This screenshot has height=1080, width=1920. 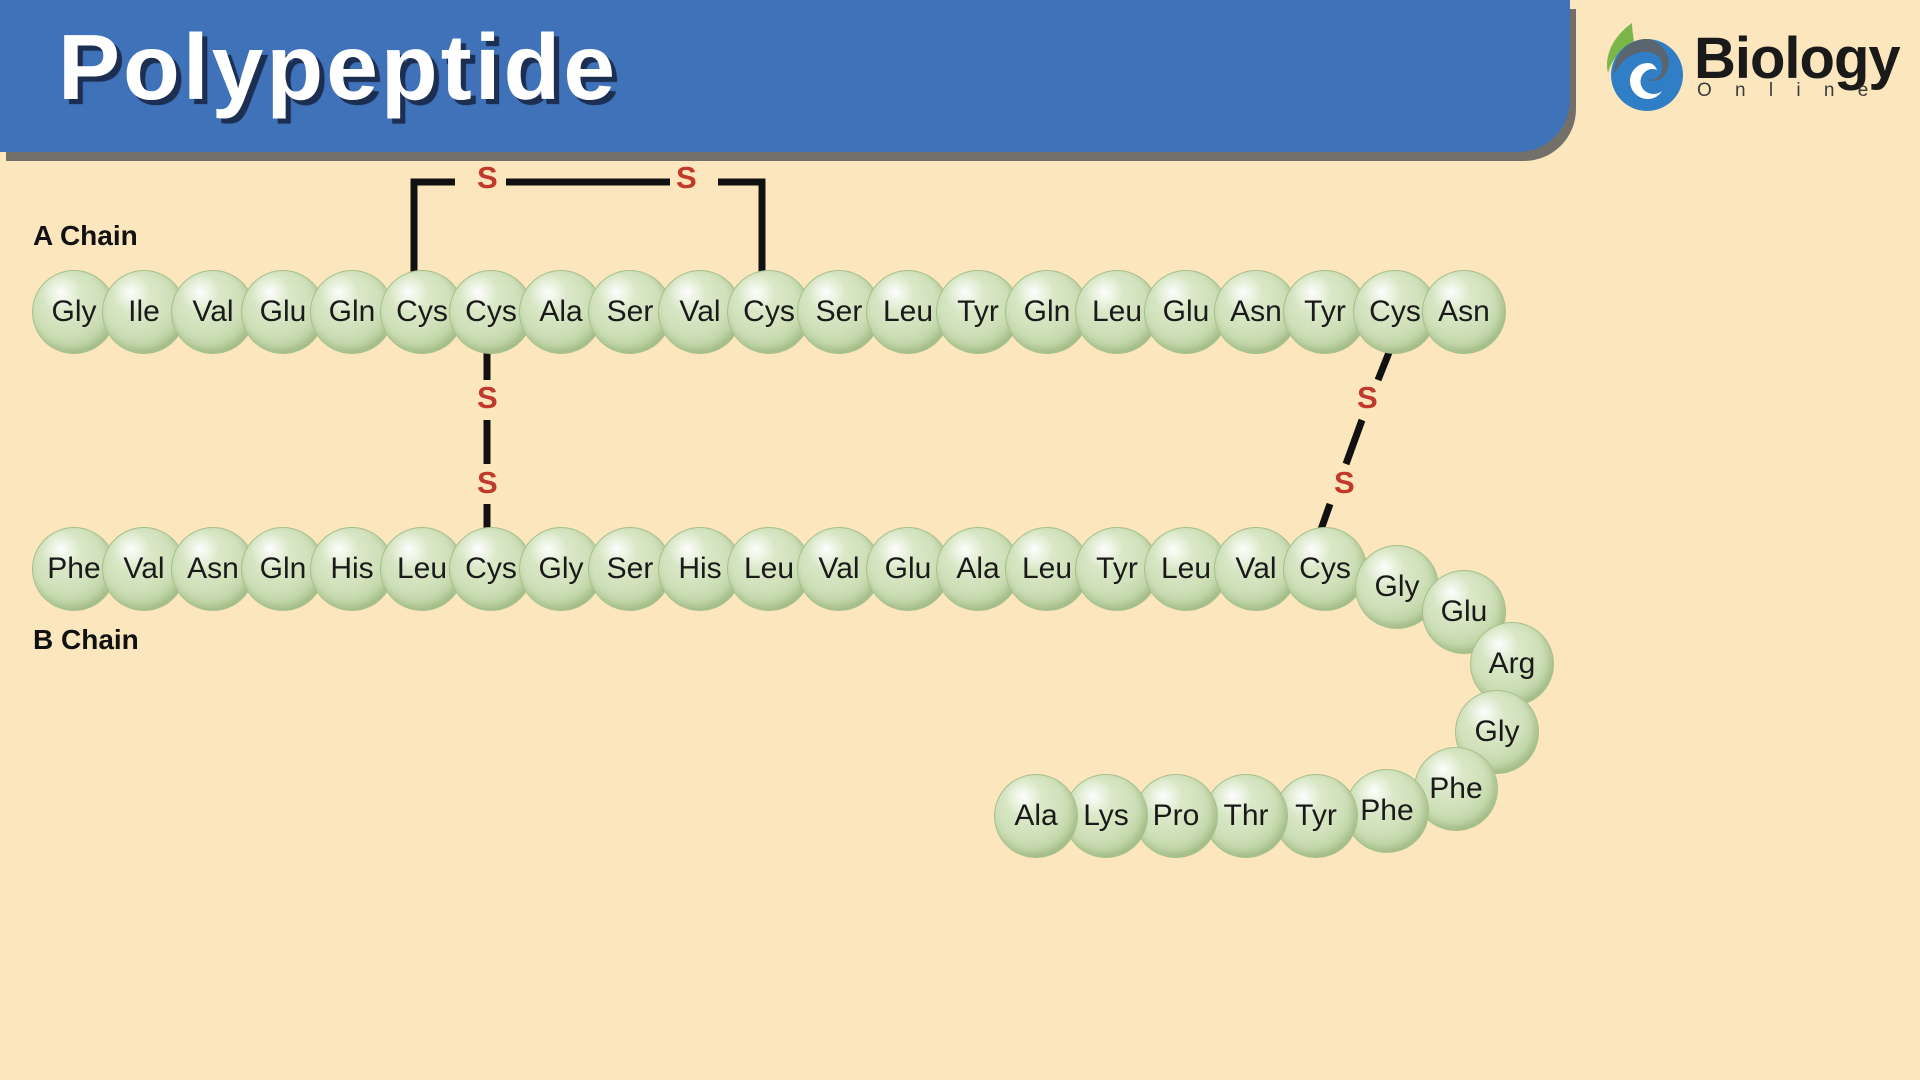 I want to click on sulfur-label-inter1-2: S, so click(x=487, y=482).